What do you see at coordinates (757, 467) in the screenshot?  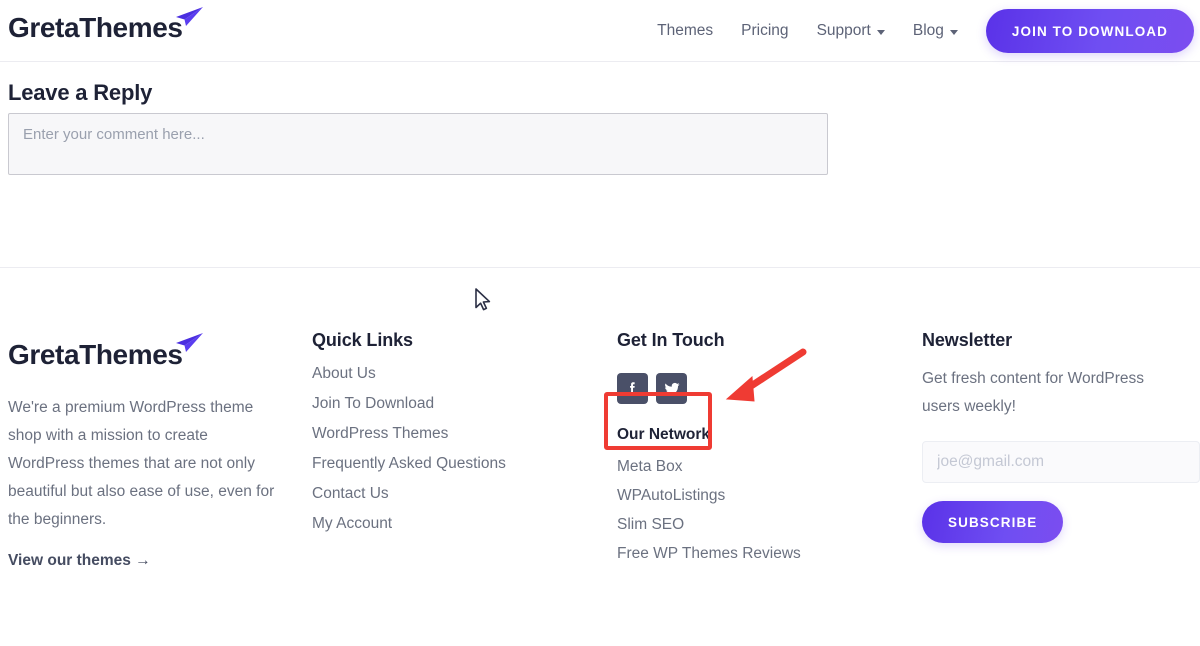 I see `list-item: Meta Box` at bounding box center [757, 467].